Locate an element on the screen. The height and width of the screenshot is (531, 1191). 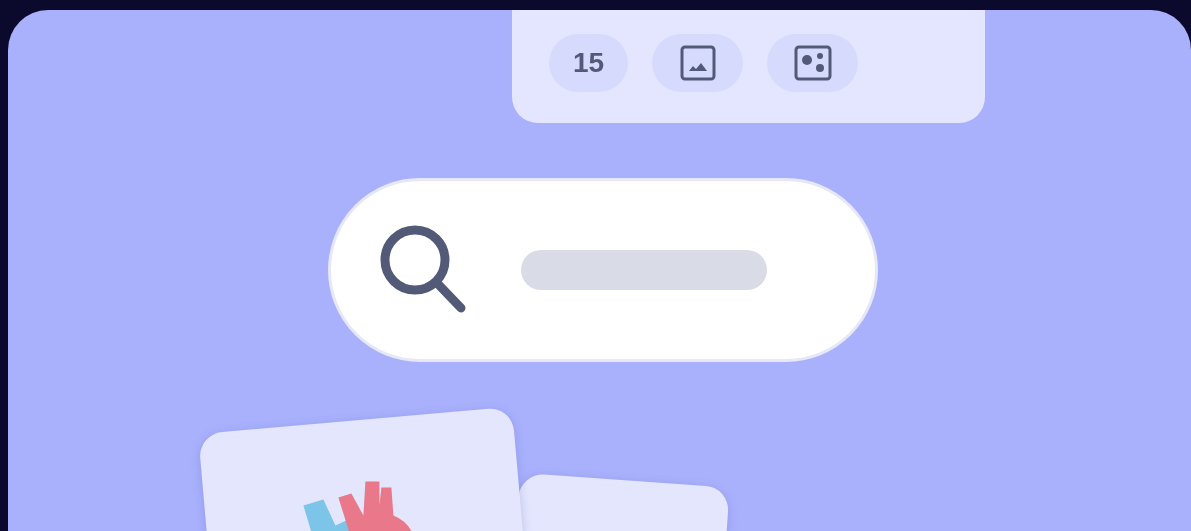
count-chip: 15 is located at coordinates (588, 63).